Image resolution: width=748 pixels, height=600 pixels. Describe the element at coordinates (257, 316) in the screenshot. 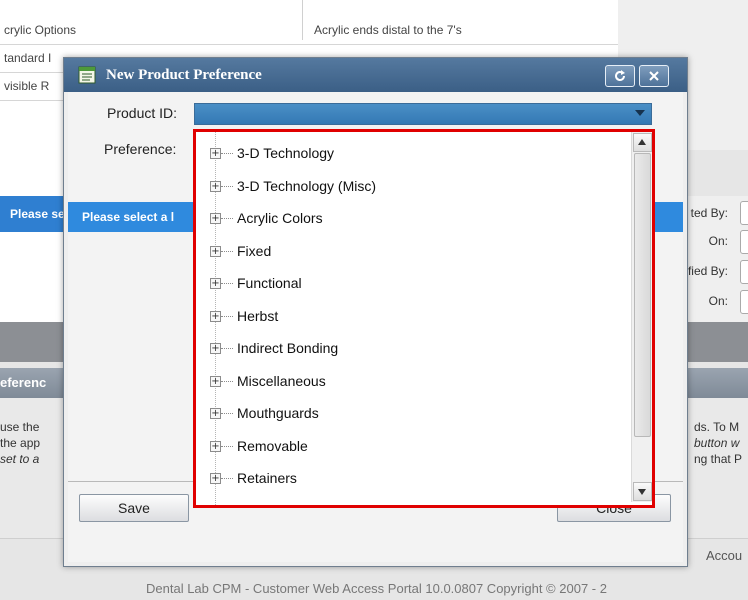

I see `tree-node-label: Herbst` at that location.